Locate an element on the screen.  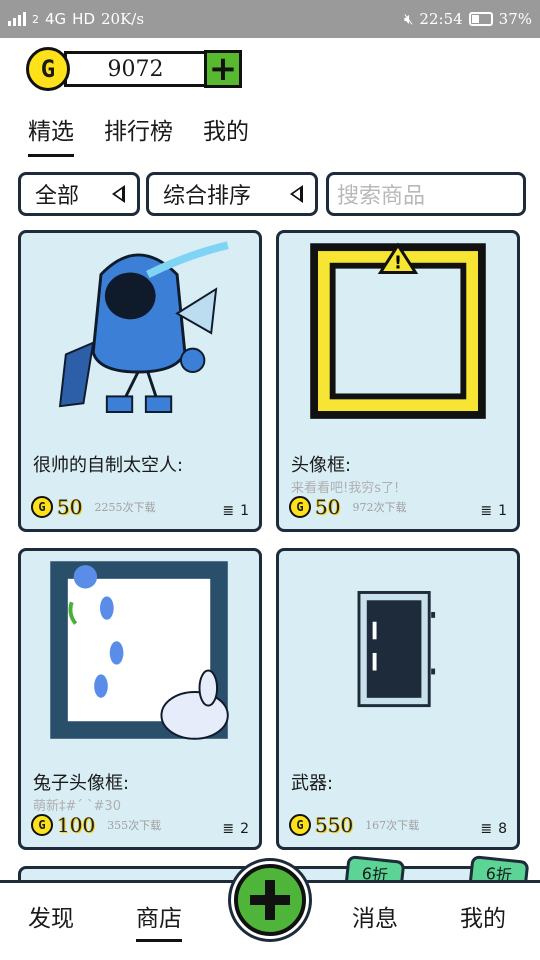
tab-ranking: 排行榜 is located at coordinates (138, 134).